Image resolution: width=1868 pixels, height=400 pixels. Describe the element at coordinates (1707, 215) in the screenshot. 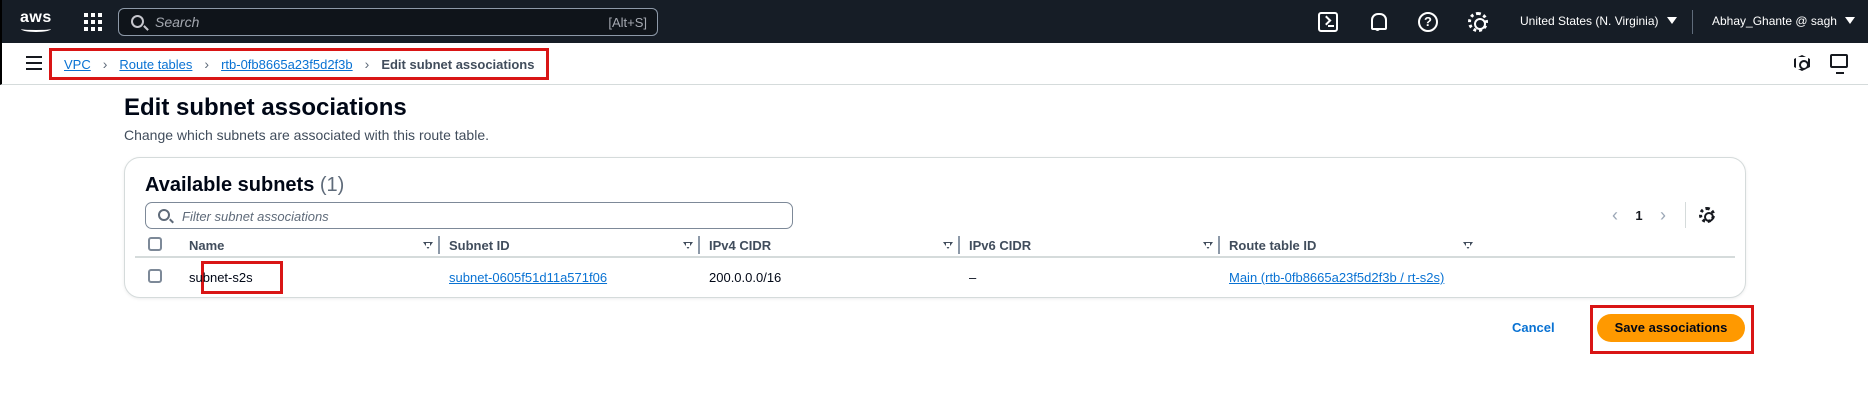

I see `table-settings-icon` at that location.